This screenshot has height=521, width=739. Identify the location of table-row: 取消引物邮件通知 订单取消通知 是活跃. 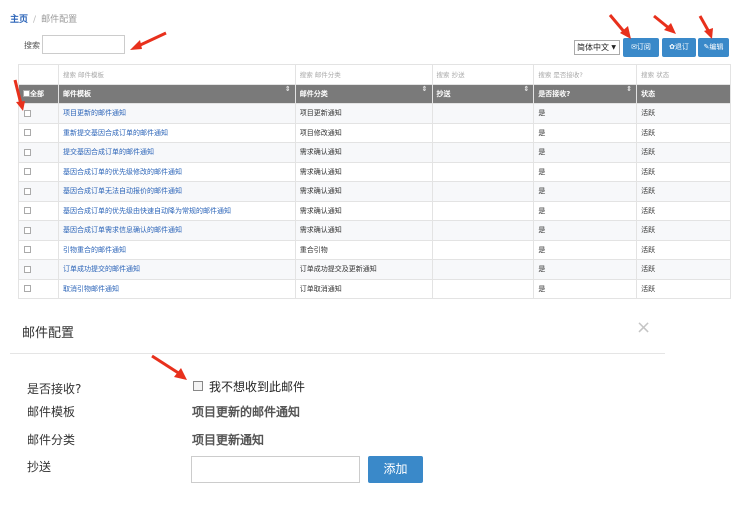
(374, 288).